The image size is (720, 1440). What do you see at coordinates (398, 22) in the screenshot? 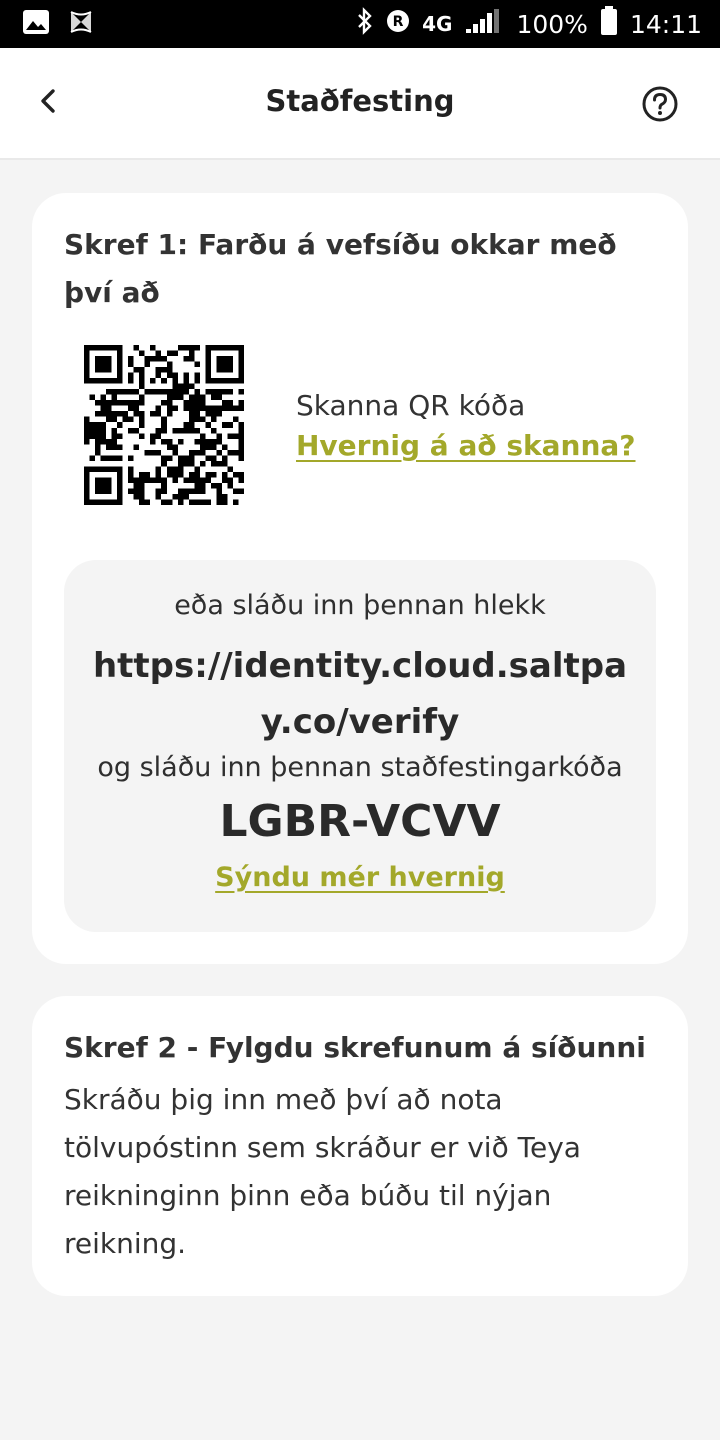
I see `svg-text: R` at bounding box center [398, 22].